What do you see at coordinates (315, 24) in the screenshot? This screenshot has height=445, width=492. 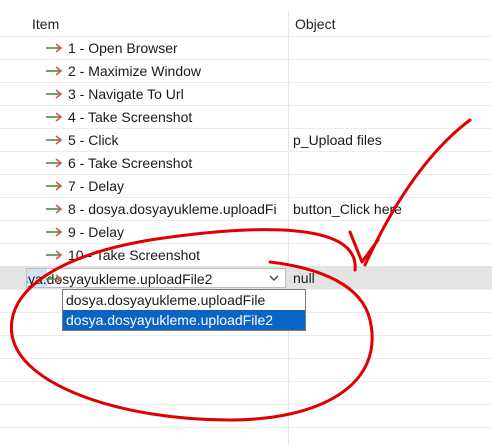 I see `column-header-object: Object` at bounding box center [315, 24].